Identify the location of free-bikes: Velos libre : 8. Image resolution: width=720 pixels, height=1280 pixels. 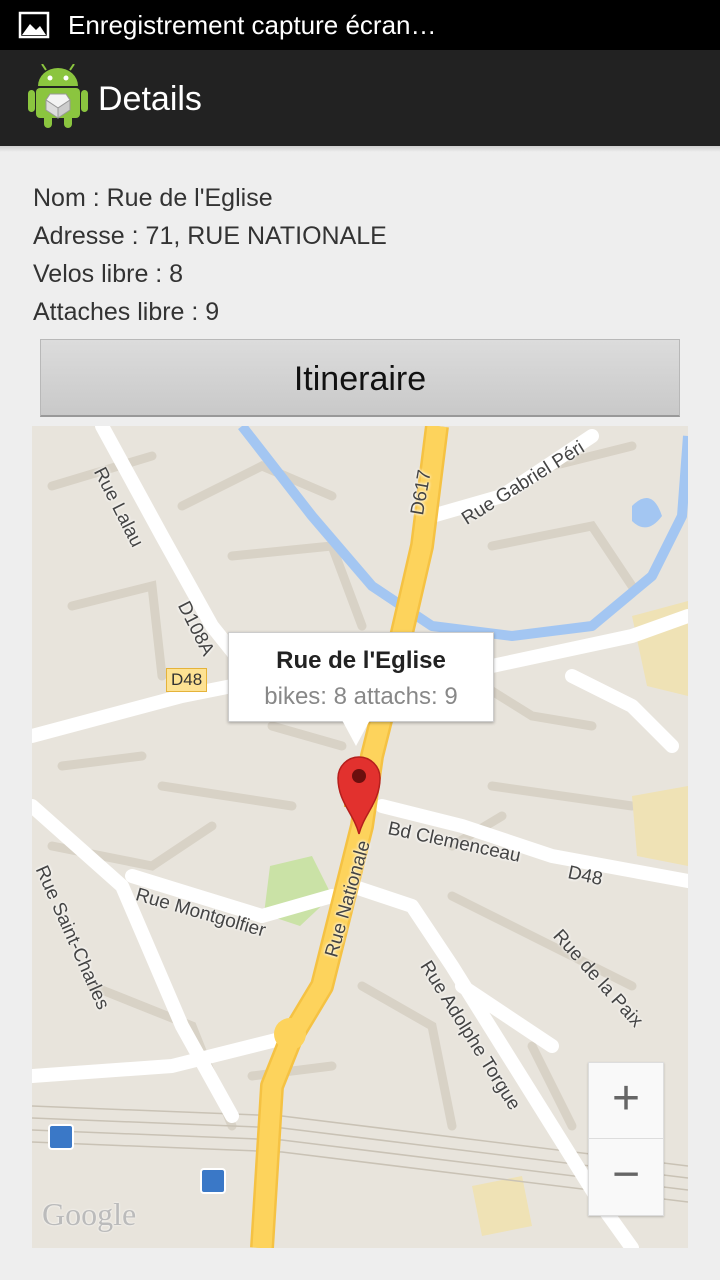
(108, 274).